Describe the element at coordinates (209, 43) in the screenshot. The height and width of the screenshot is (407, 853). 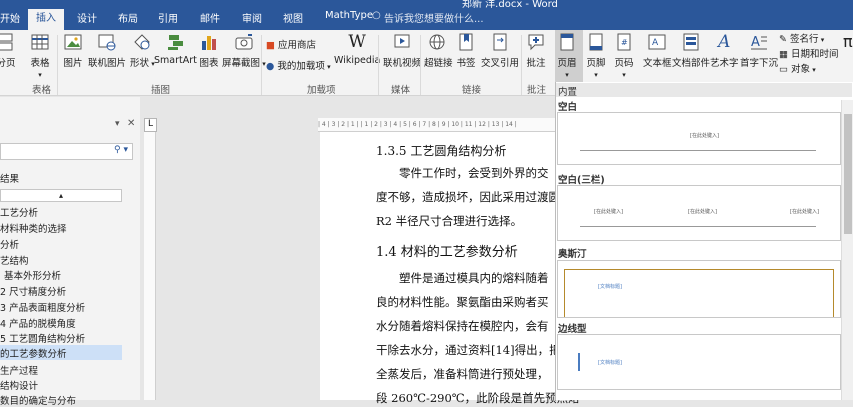
I see `chart-icon` at that location.